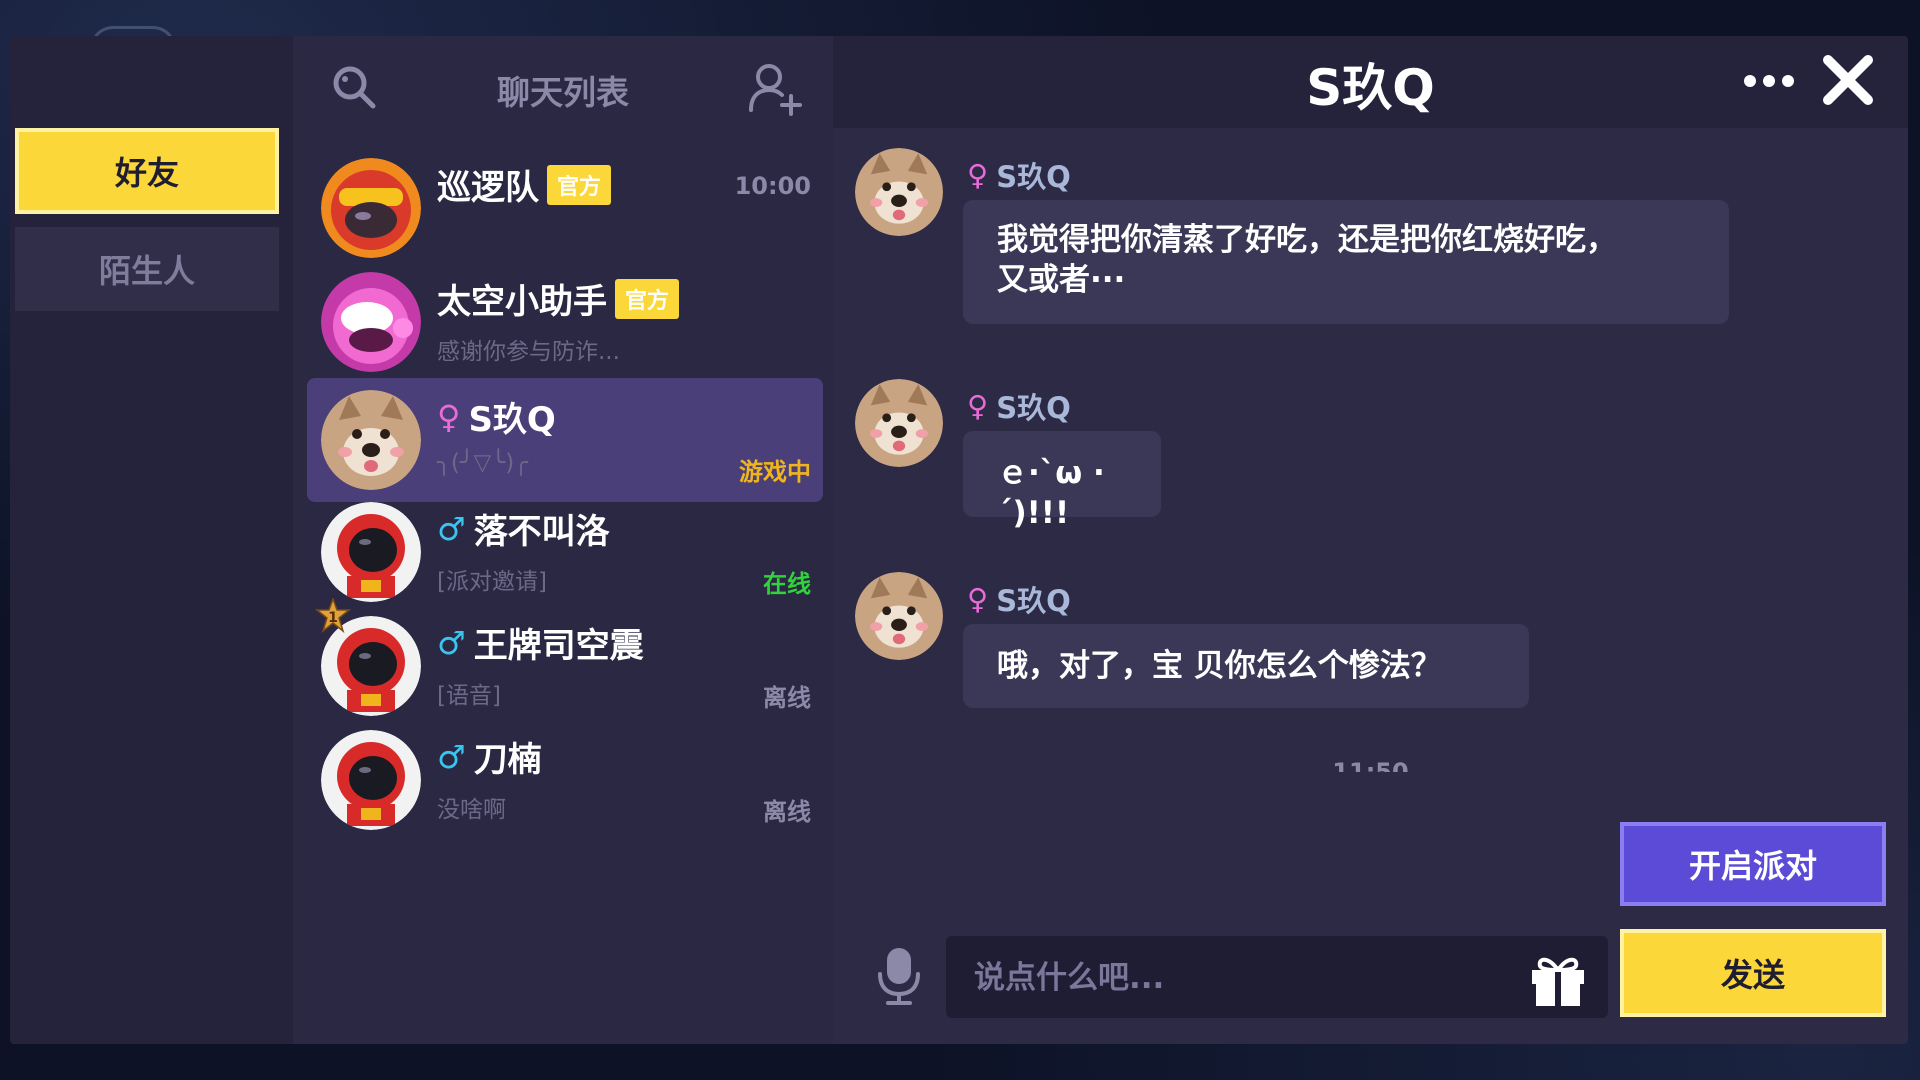 This screenshot has height=1080, width=1920. I want to click on message-input-box, so click(1277, 978).